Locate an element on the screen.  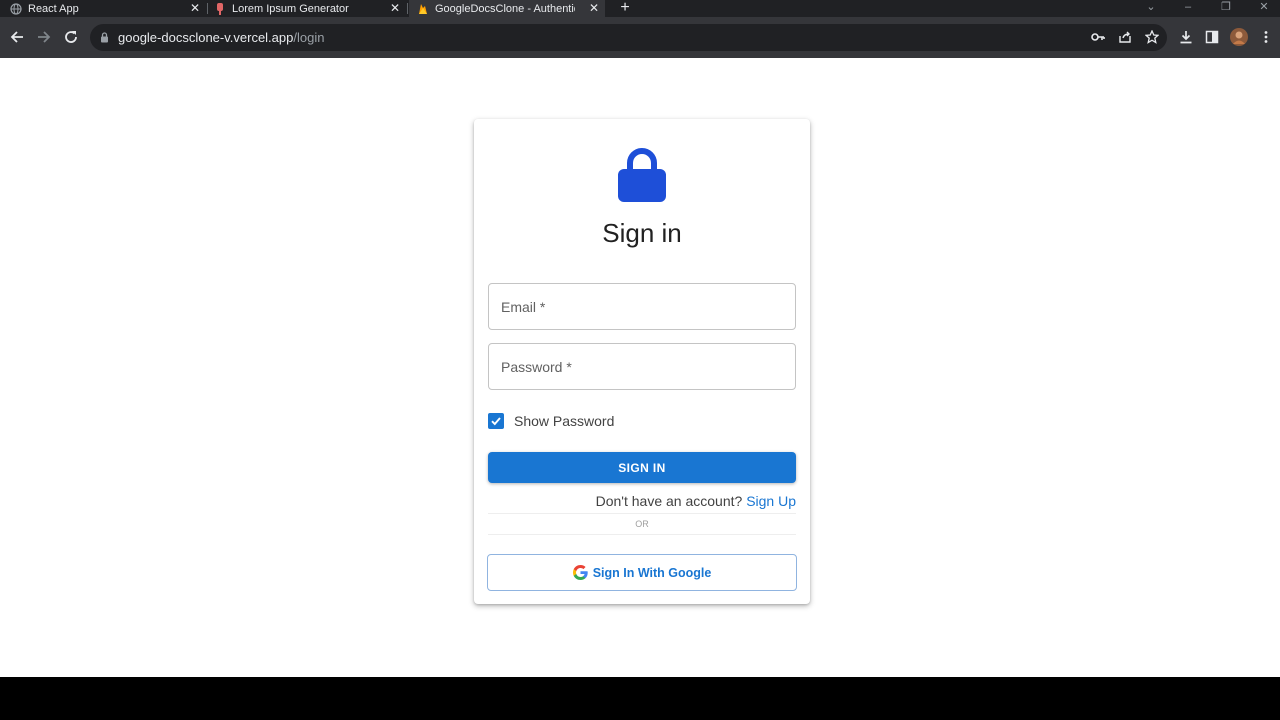
google-sign-in-button: Sign In With Google is located at coordinates (642, 572).